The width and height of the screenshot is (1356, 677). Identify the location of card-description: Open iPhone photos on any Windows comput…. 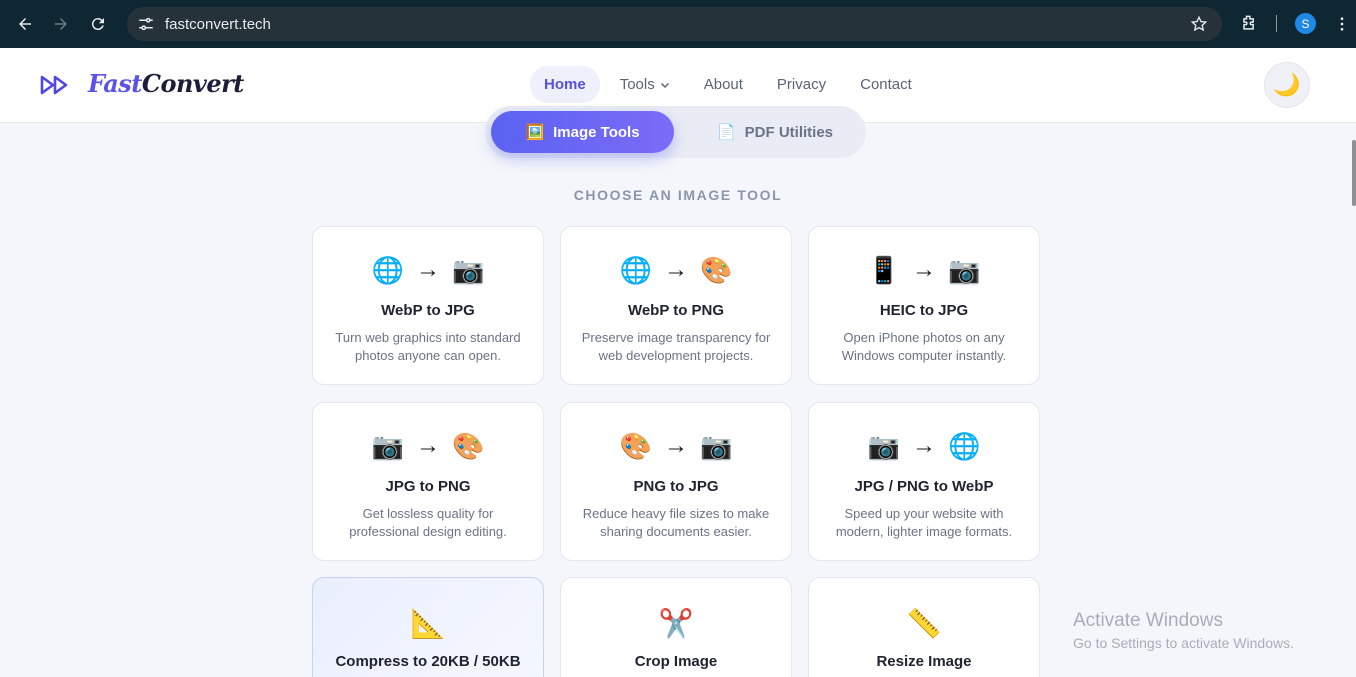
(924, 346).